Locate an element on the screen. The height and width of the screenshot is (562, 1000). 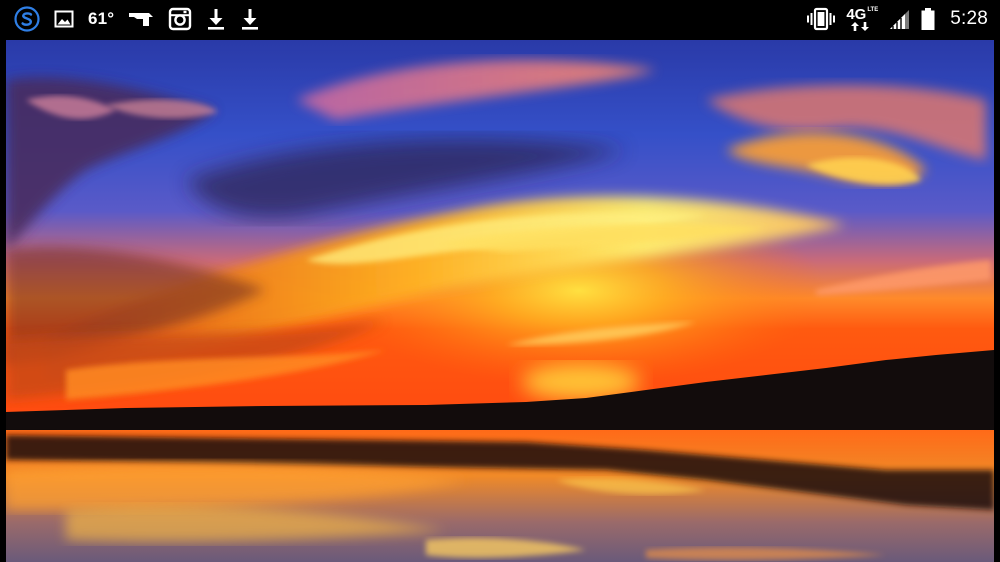
clock-text: 5:28 is located at coordinates (969, 18).